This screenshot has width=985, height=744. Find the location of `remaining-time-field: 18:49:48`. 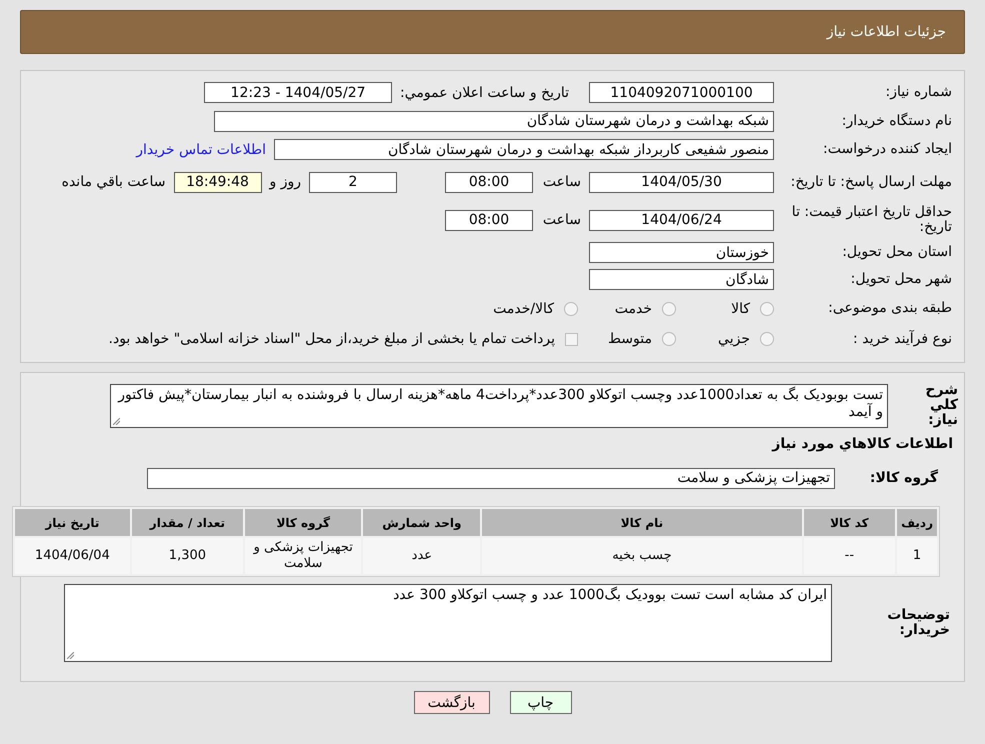

remaining-time-field: 18:49:48 is located at coordinates (218, 182).